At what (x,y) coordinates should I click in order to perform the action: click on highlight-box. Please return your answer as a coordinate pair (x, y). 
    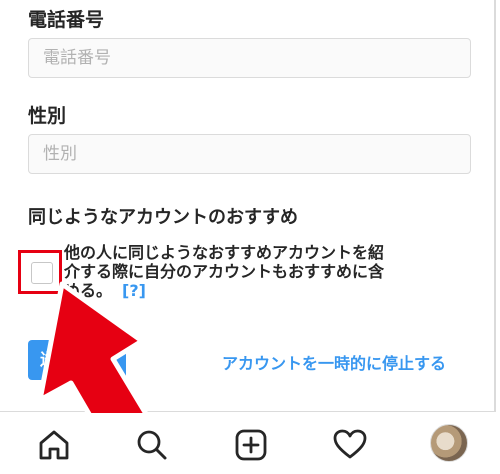
    Looking at the image, I should click on (40, 272).